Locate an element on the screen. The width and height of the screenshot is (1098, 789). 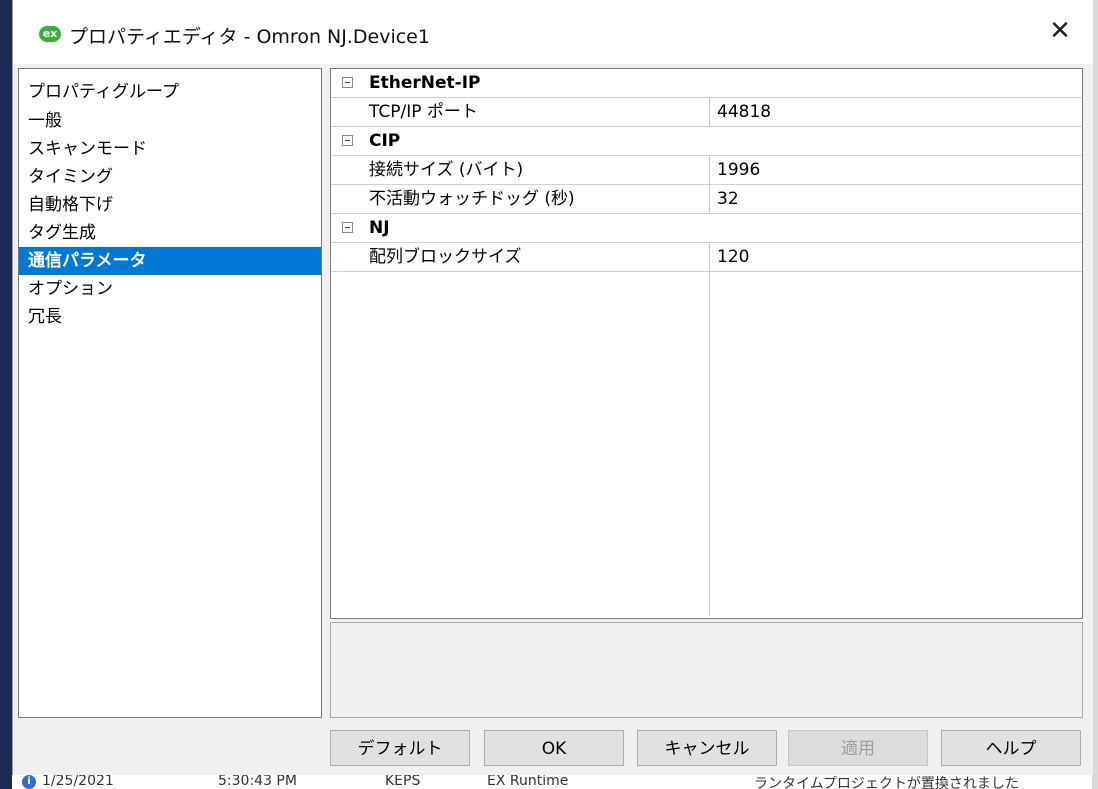
event-message: ランタイムプロジェクトが置換されました is located at coordinates (886, 782).